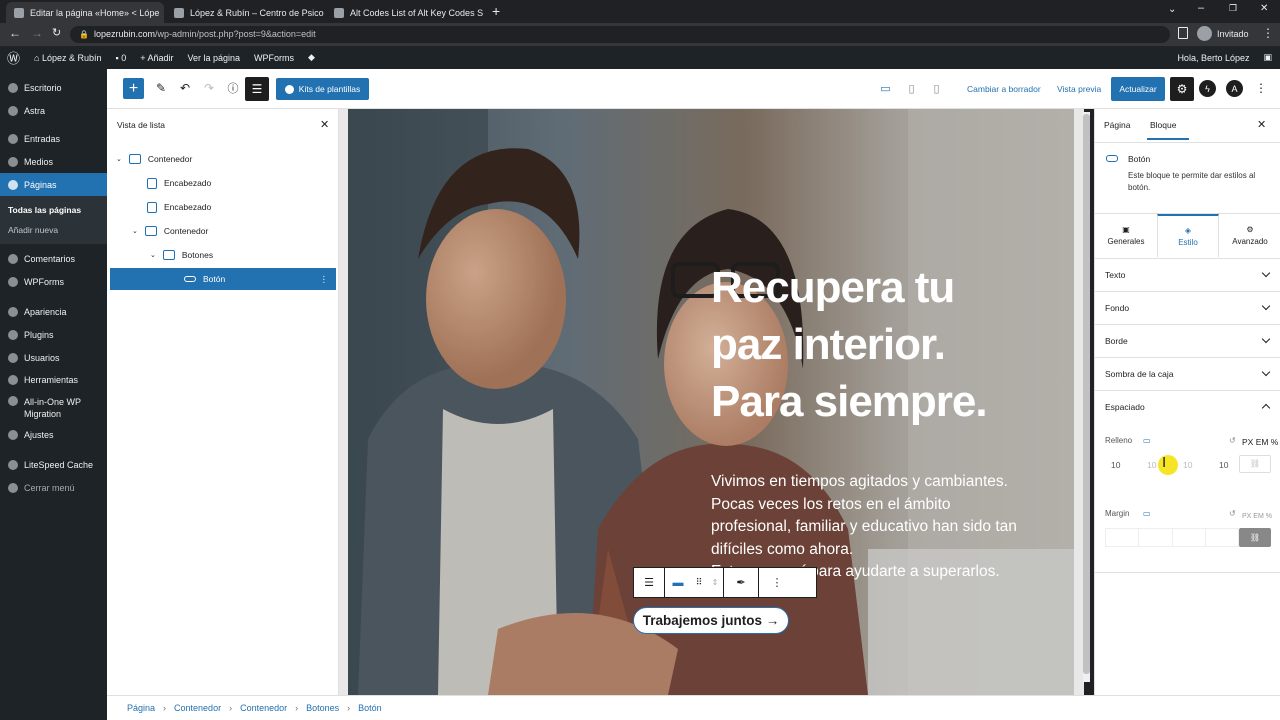 This screenshot has width=1280, height=720. What do you see at coordinates (699, 582) in the screenshot?
I see `drag-handle-icon: ⠿` at bounding box center [699, 582].